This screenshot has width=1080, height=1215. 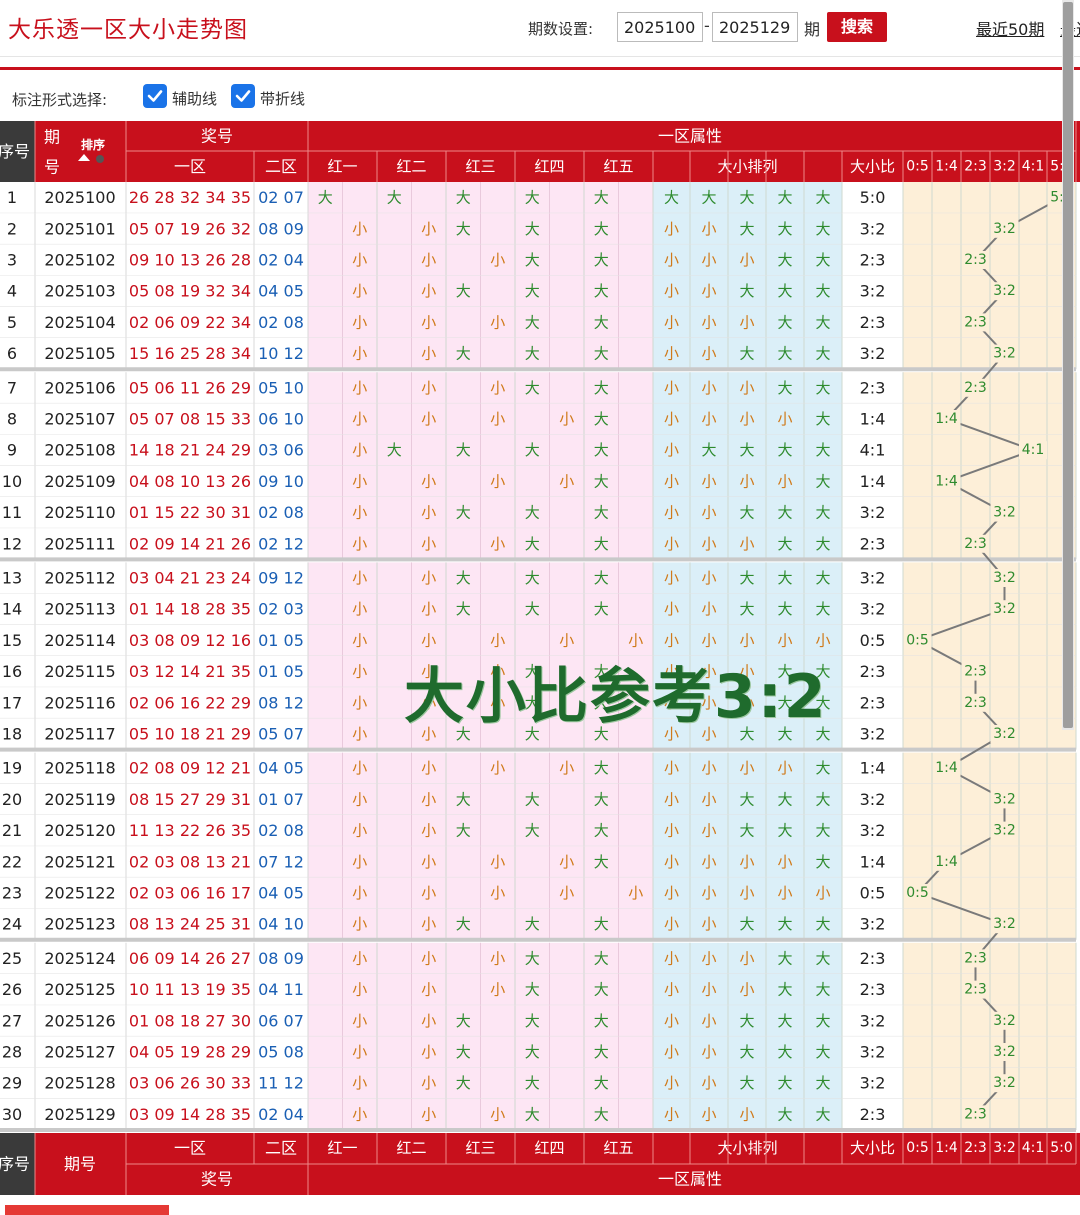 What do you see at coordinates (190, 1114) in the screenshot?
I see `front-numbers: 03 09 14 28 35` at bounding box center [190, 1114].